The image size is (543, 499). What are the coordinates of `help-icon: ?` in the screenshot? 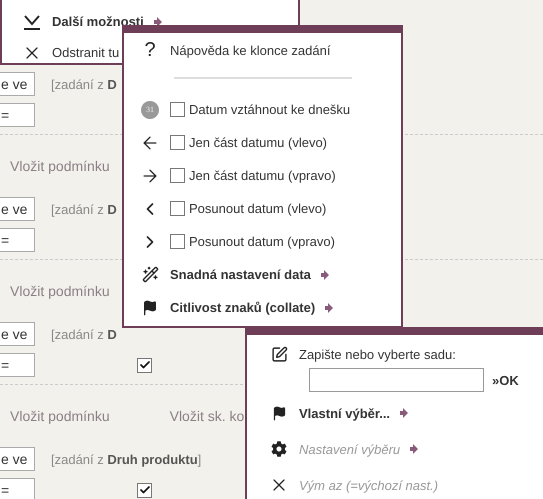 It's located at (150, 50).